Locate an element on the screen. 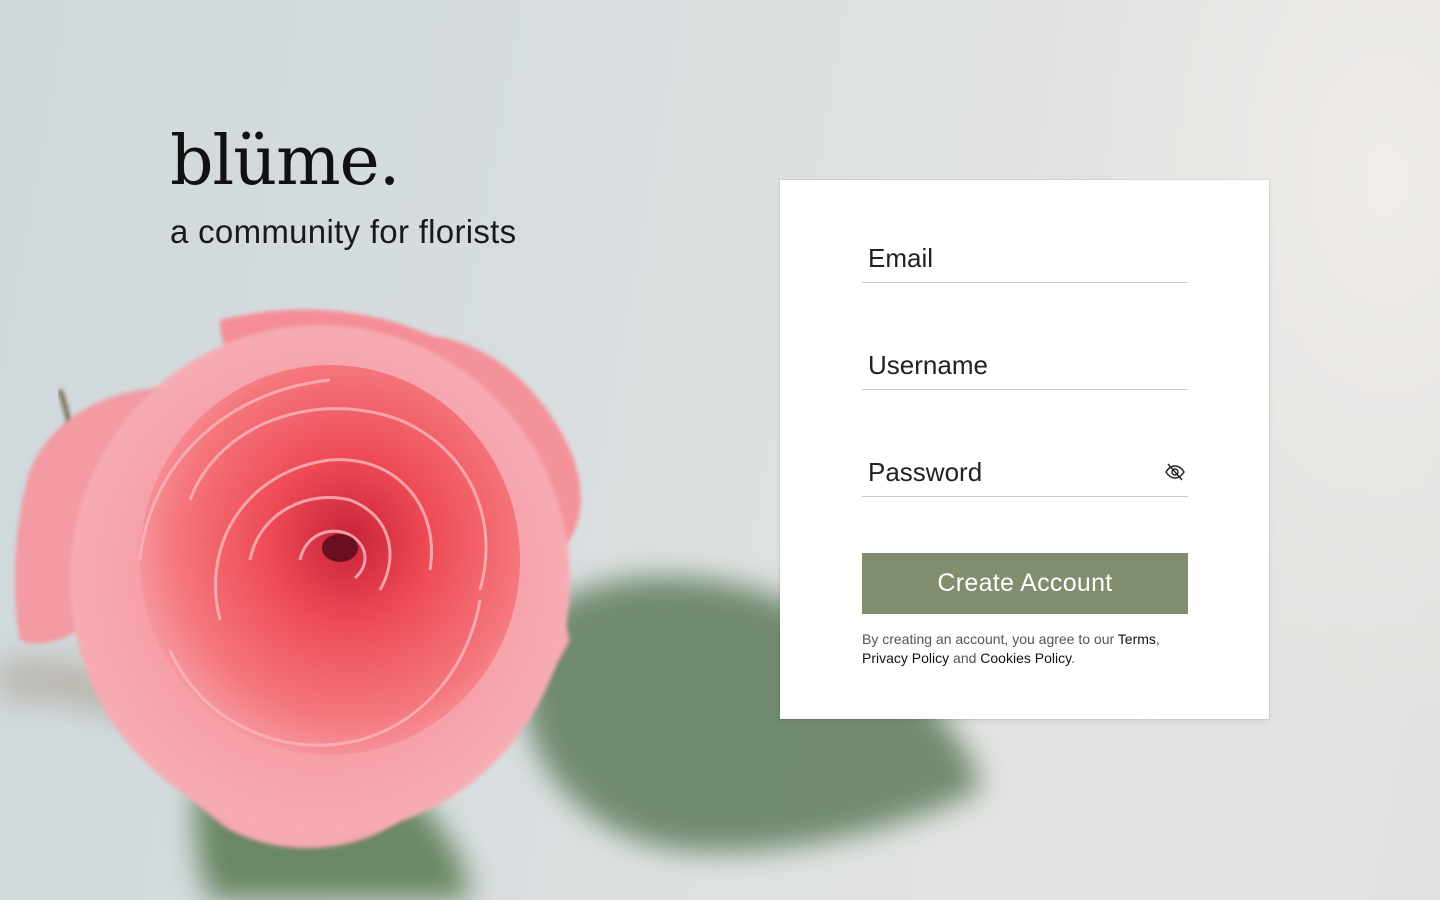 The height and width of the screenshot is (900, 1440). username-field is located at coordinates (1025, 365).